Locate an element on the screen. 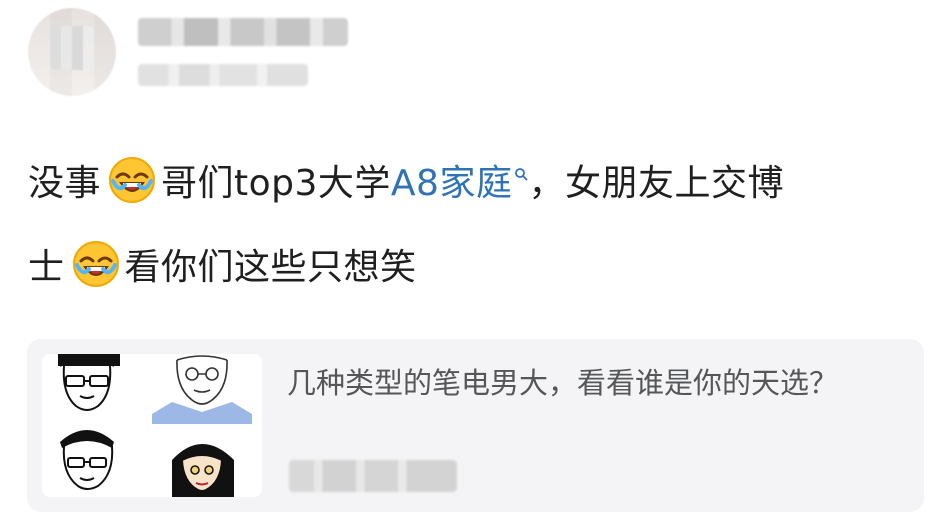 The width and height of the screenshot is (951, 525). post-header is located at coordinates (208, 54).